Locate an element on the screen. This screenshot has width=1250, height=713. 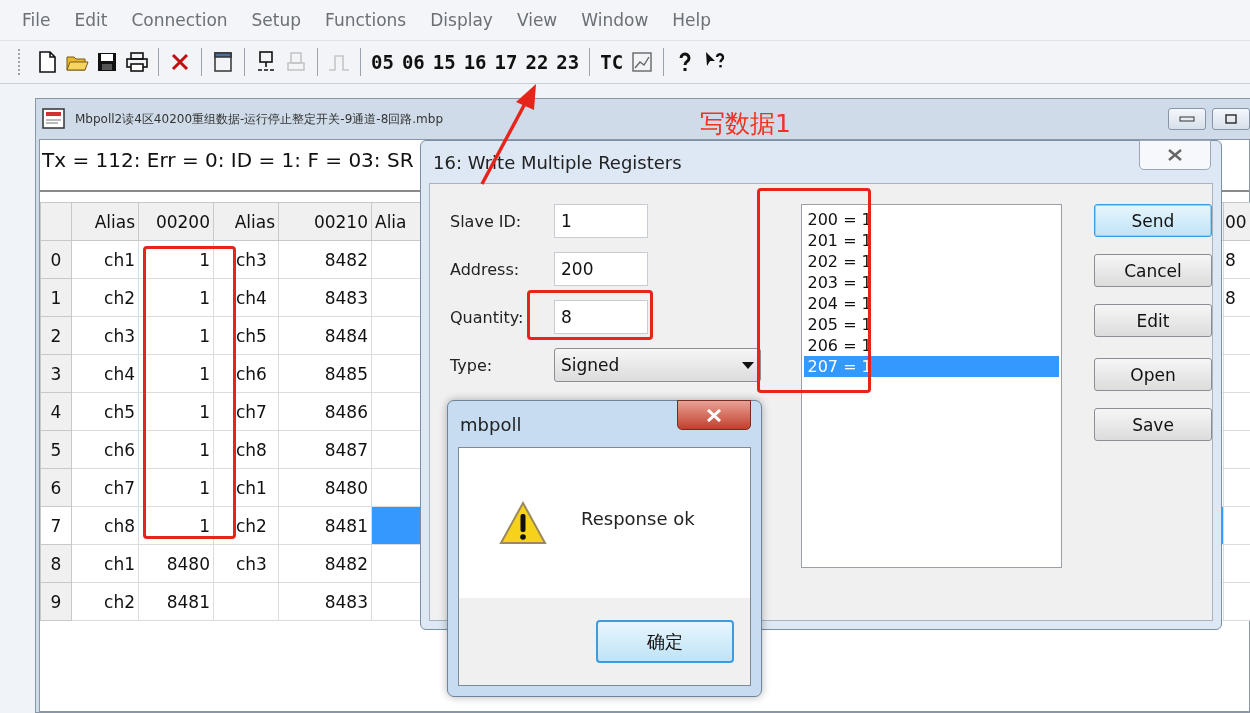
row-header: 3 is located at coordinates (56, 373).